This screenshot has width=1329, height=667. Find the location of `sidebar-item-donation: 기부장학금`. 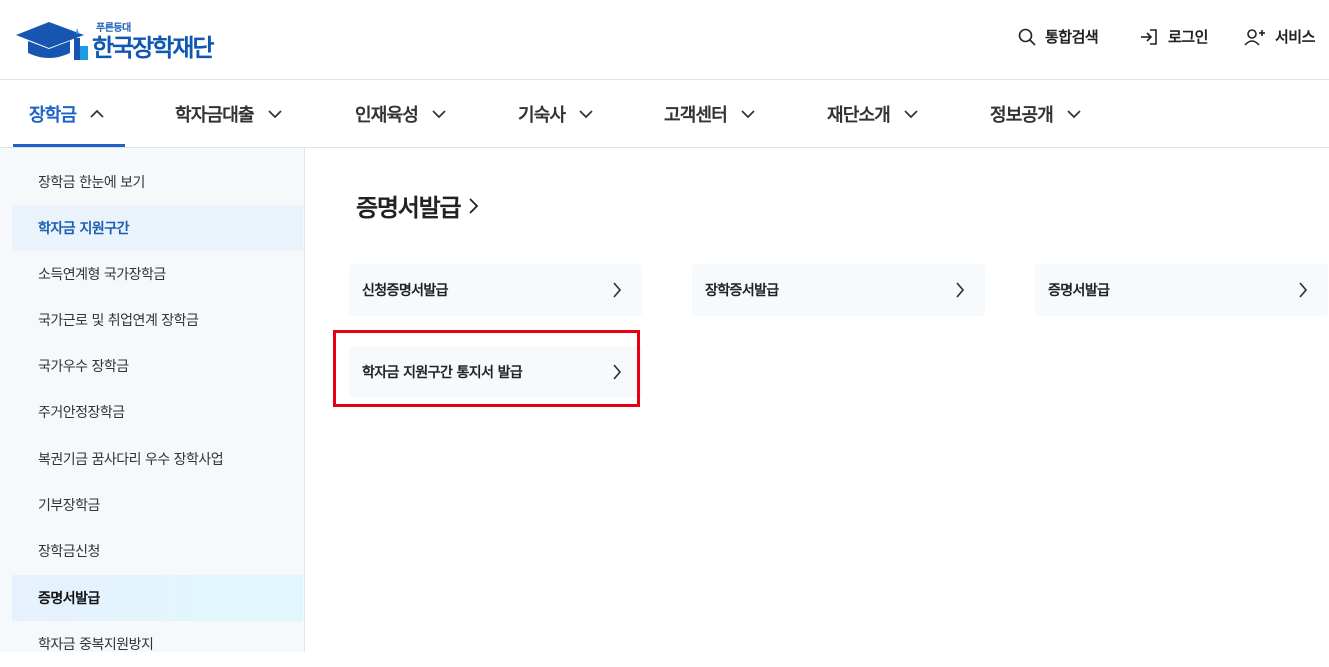

sidebar-item-donation: 기부장학금 is located at coordinates (157, 505).